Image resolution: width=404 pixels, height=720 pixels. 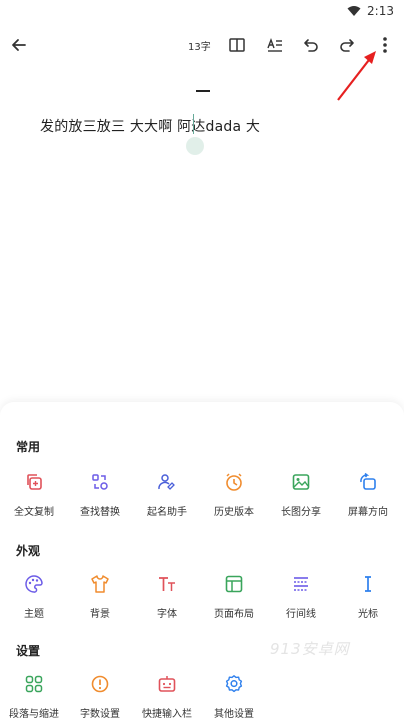 I want to click on image-share-icon, so click(x=301, y=482).